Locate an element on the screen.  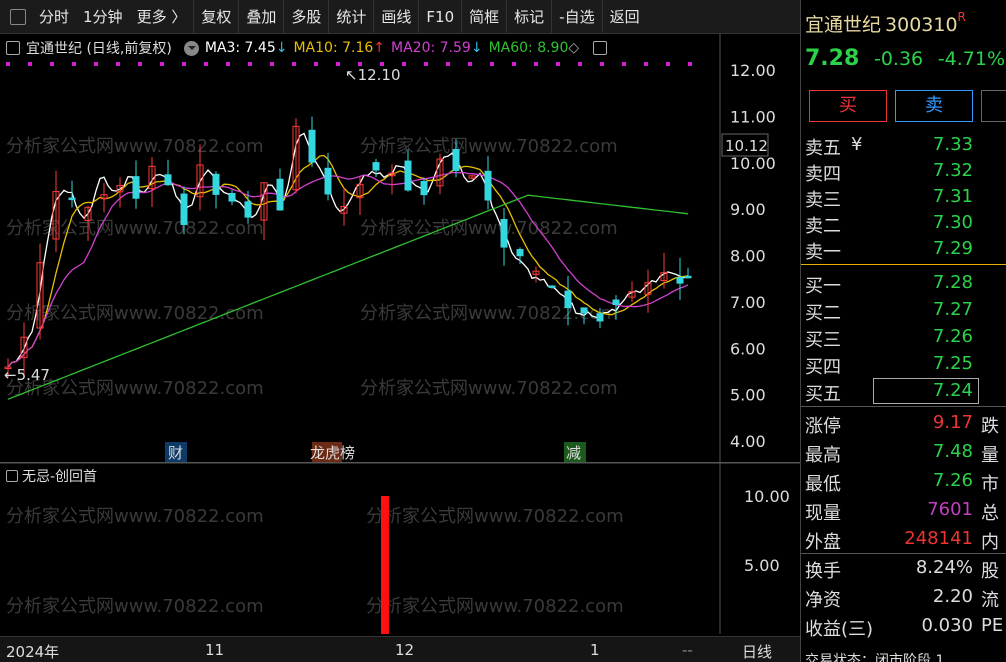
stat-value: 248141 is located at coordinates (938, 538).